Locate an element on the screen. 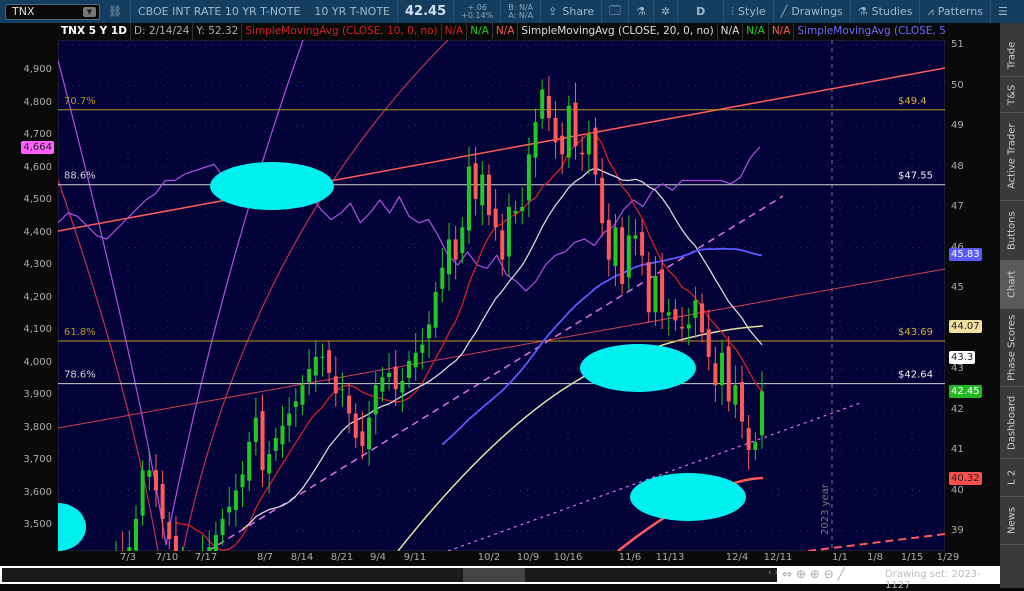  fib-price-label: $43.69 is located at coordinates (915, 332).